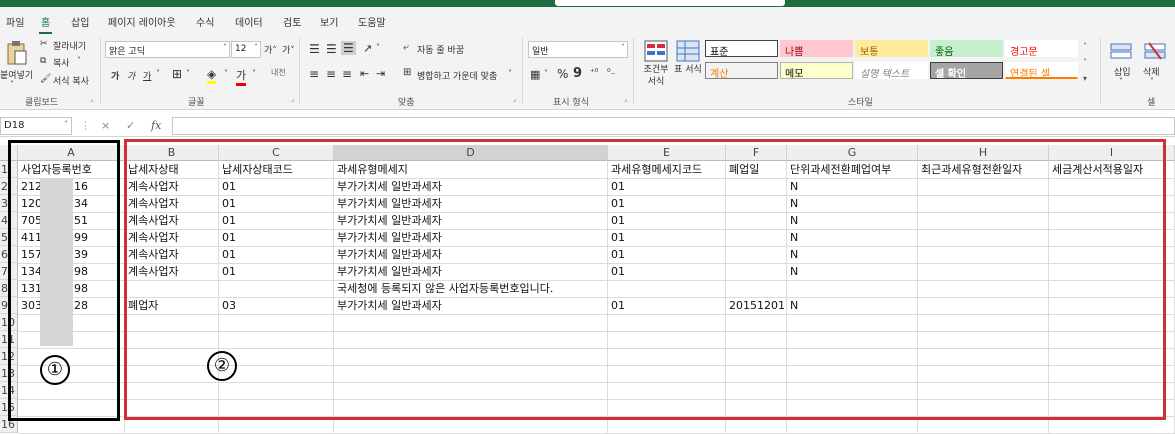 Image resolution: width=1175 pixels, height=434 pixels. I want to click on percent-button: %, so click(562, 74).